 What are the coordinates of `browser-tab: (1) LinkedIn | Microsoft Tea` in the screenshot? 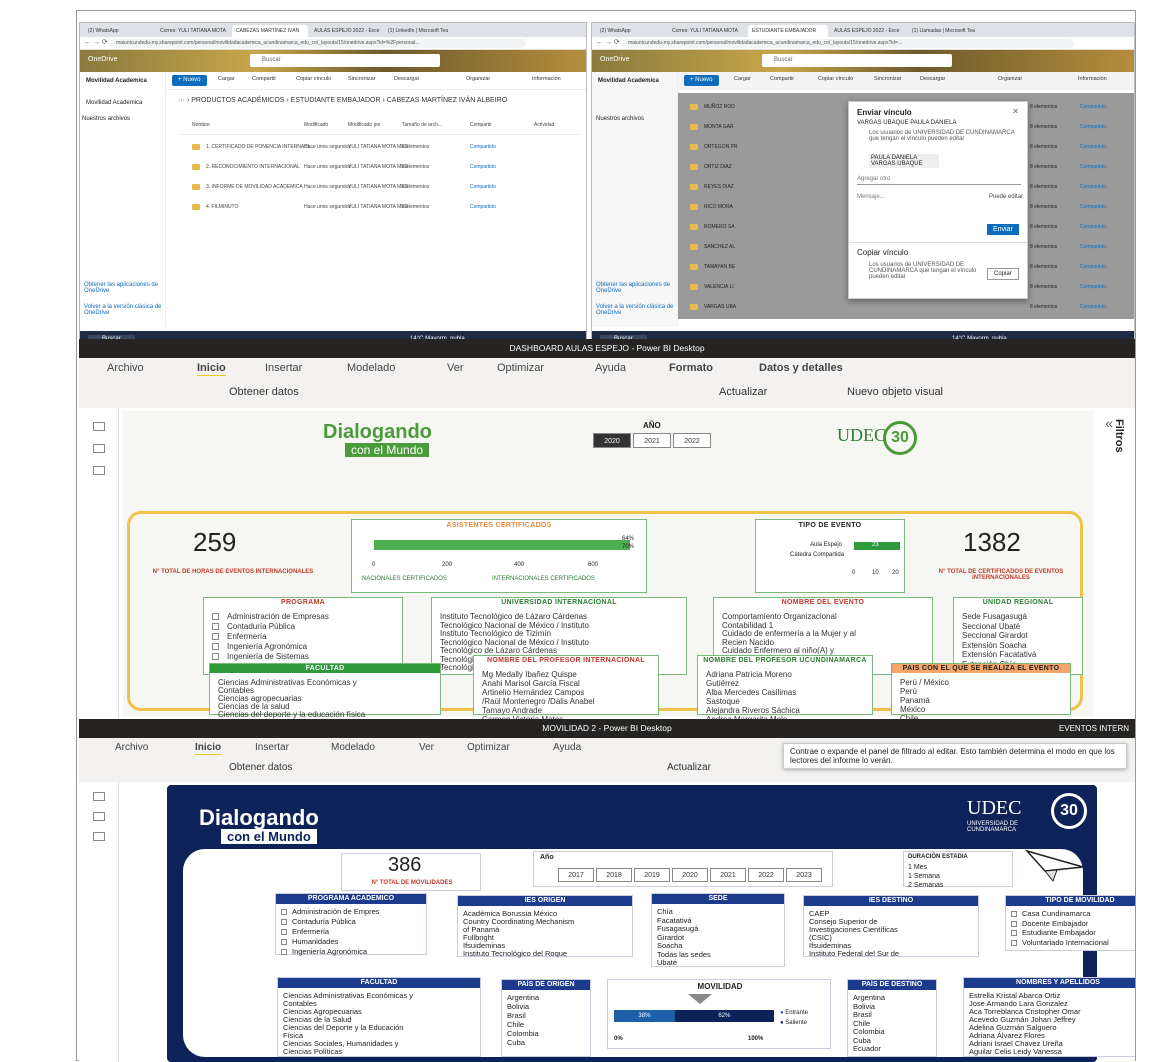 It's located at (423, 31).